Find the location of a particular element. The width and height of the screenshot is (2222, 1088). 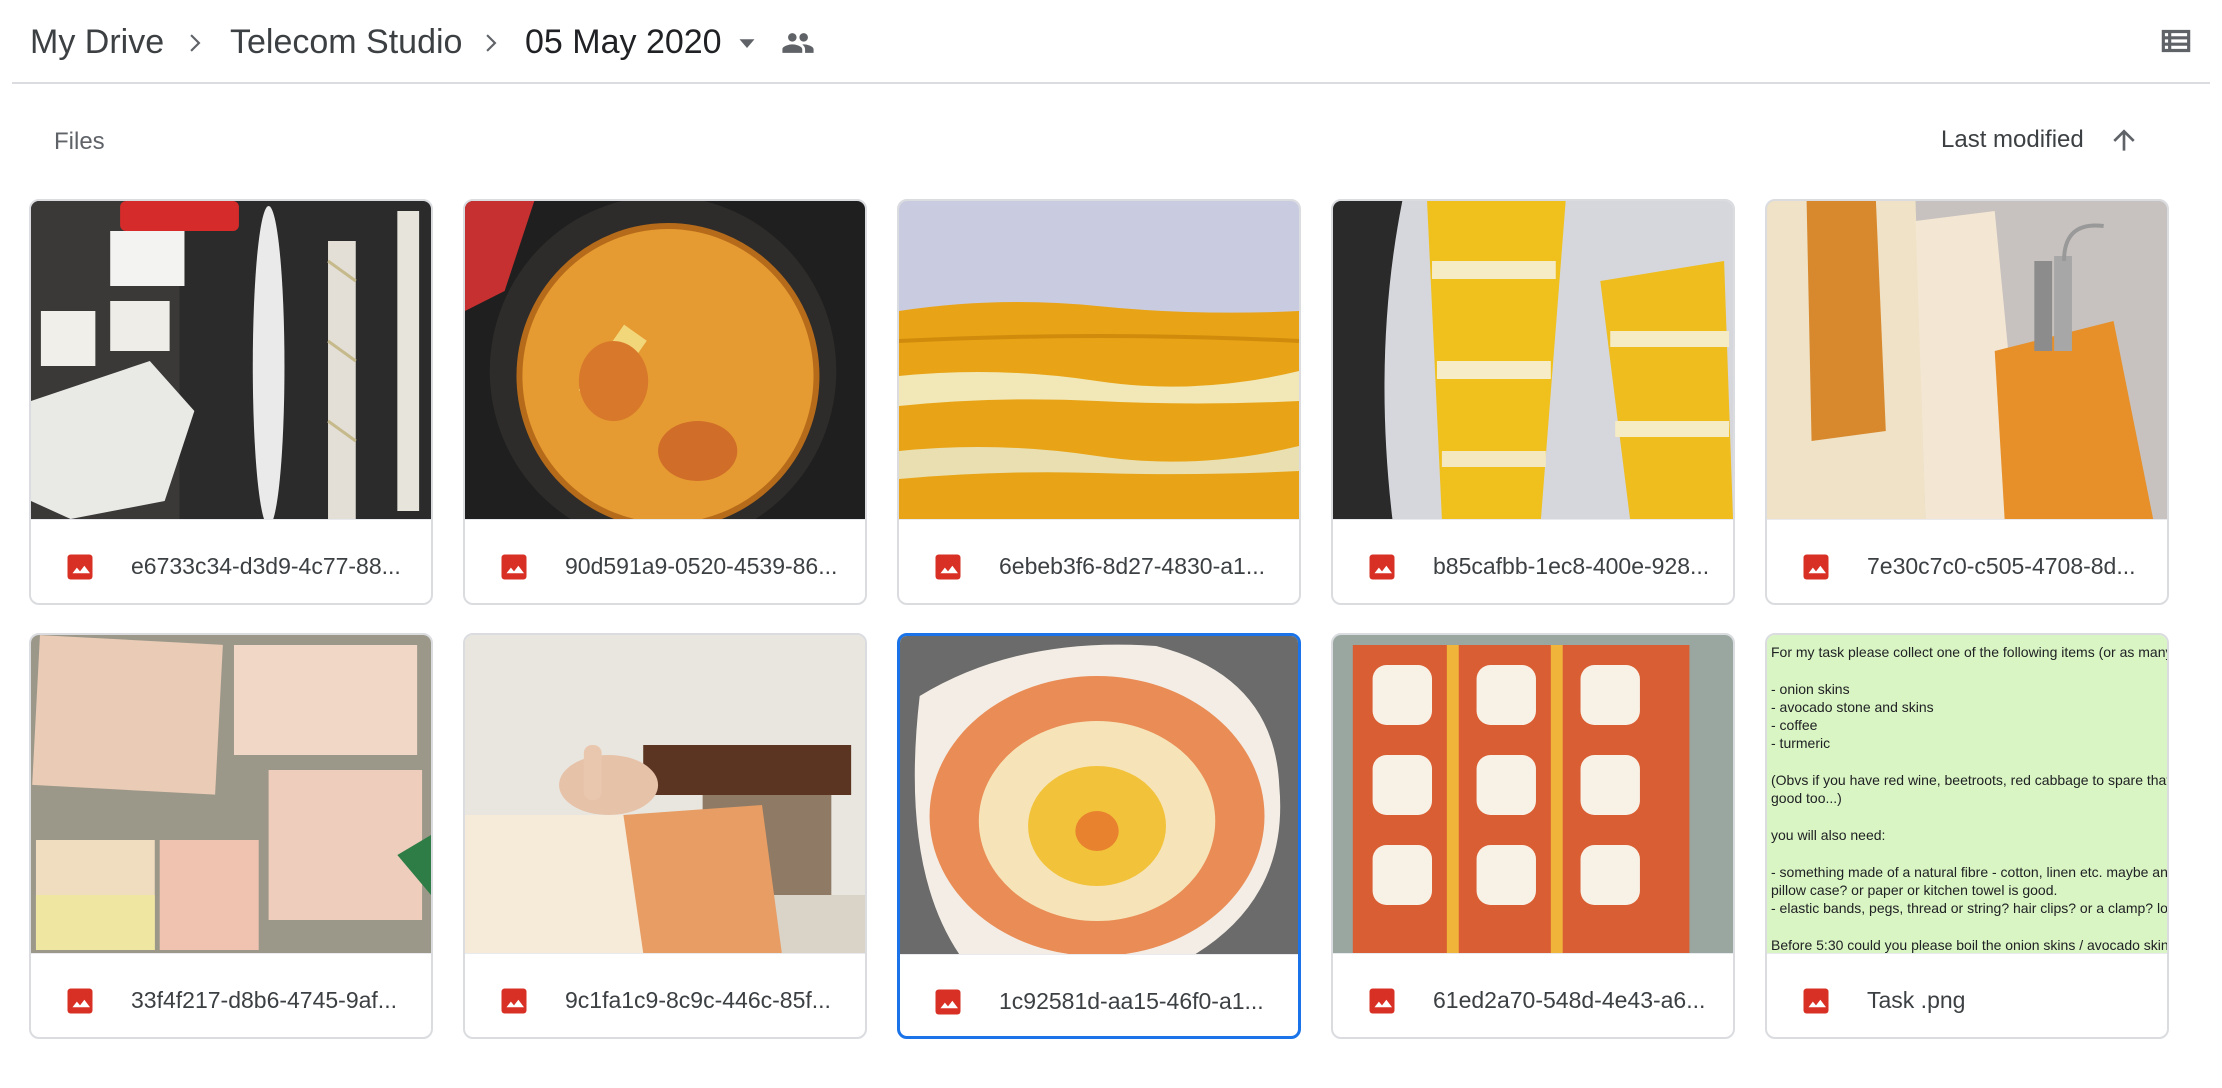

files-section-label: Files is located at coordinates (79, 141).